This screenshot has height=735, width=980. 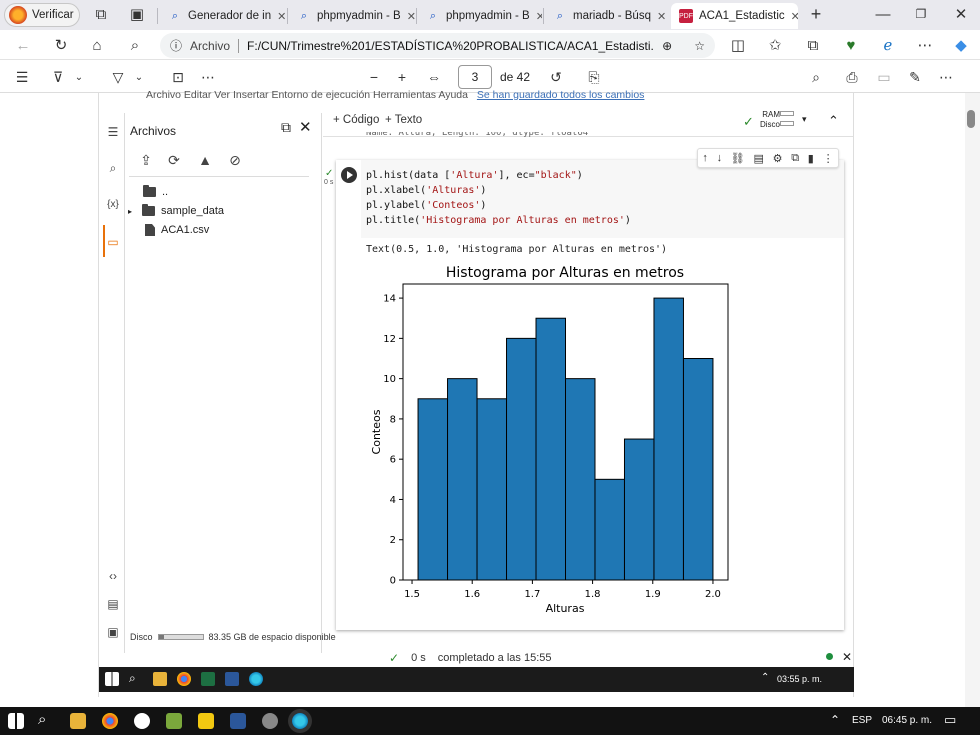 I want to click on tab-generador: ⌕ Generador de in ✕, so click(x=223, y=16).